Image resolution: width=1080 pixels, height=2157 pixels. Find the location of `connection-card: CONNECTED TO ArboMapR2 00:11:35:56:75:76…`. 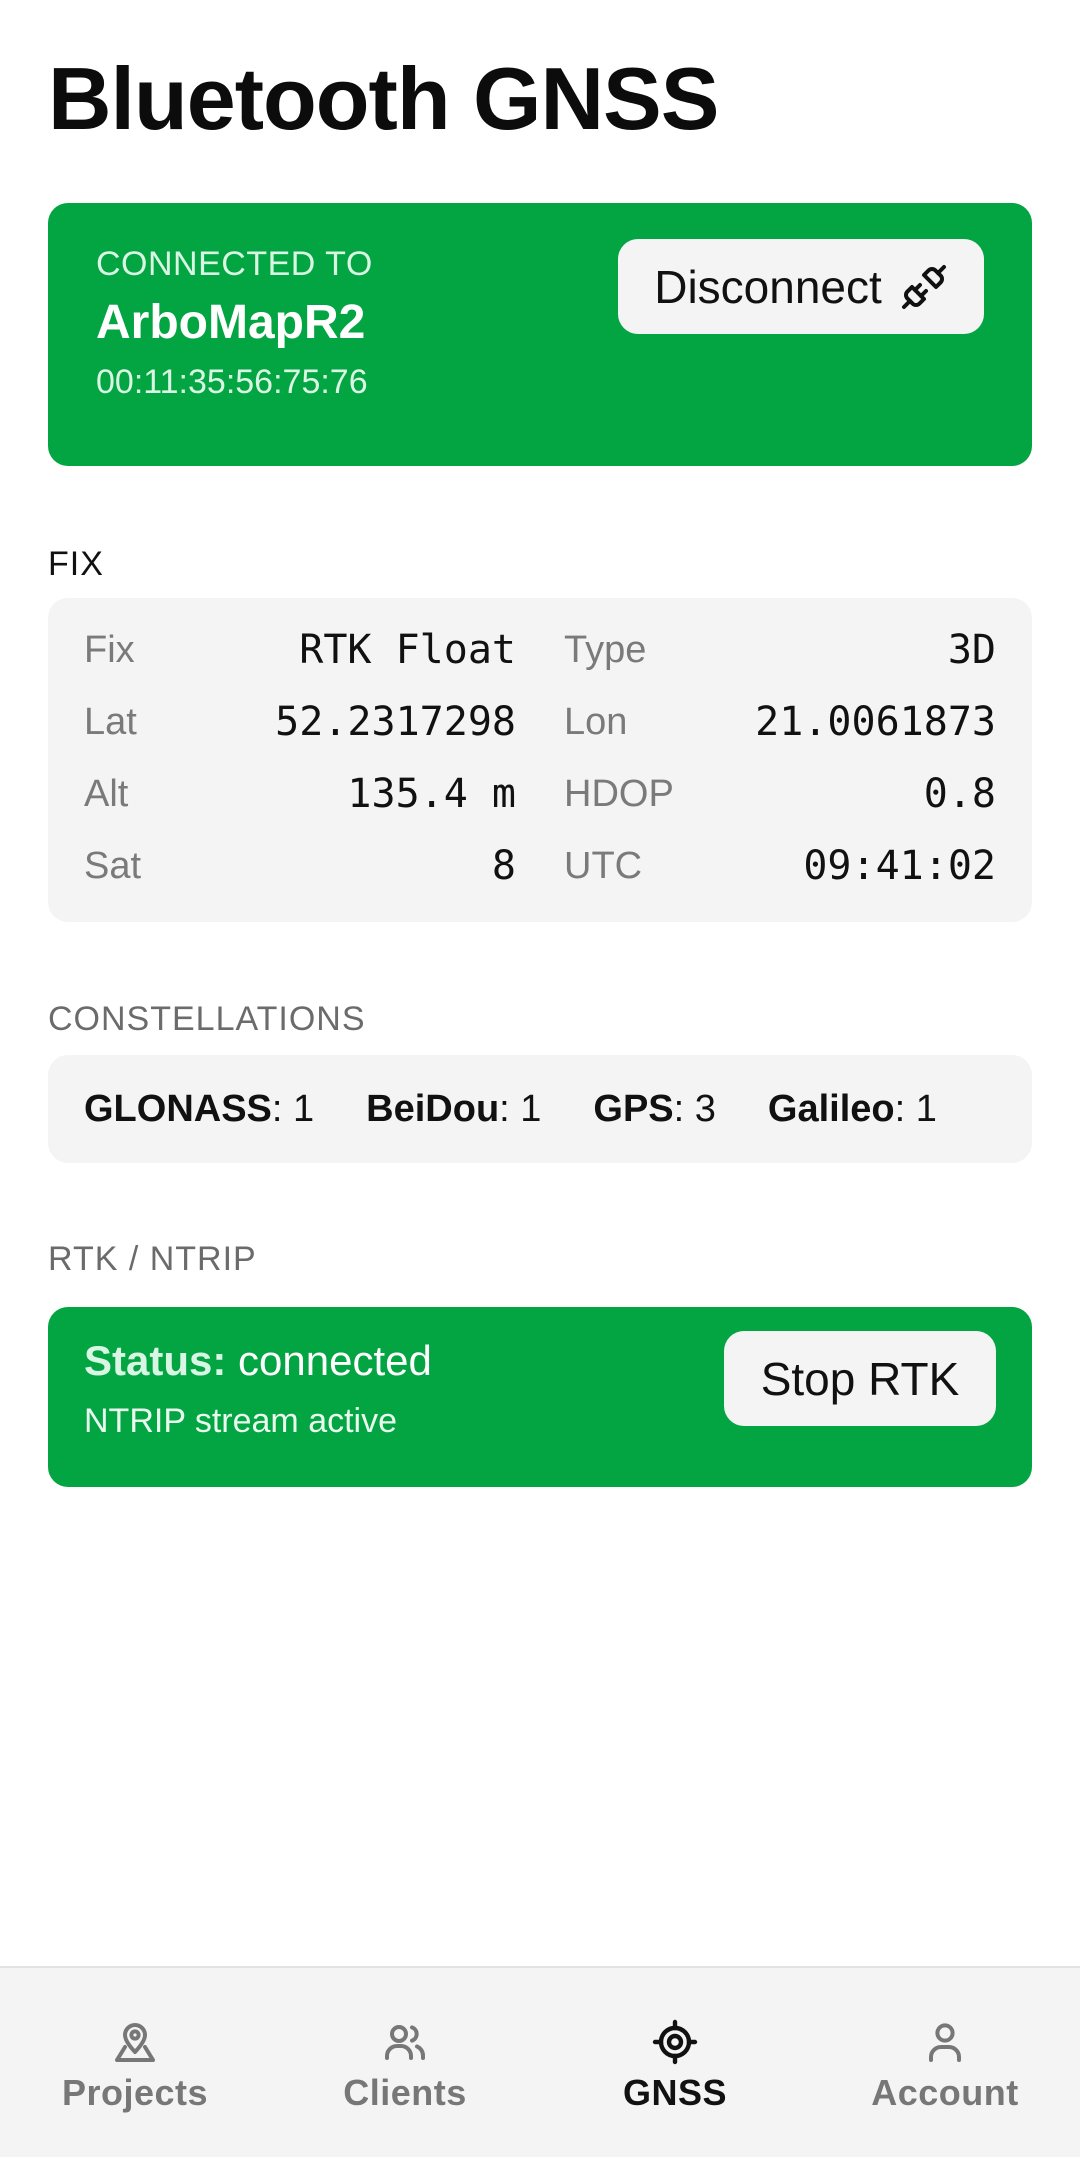

connection-card: CONNECTED TO ArboMapR2 00:11:35:56:75:76… is located at coordinates (540, 334).